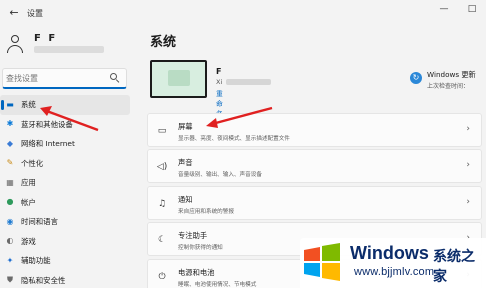 The height and width of the screenshot is (288, 486). What do you see at coordinates (10, 280) in the screenshot?
I see `shield-icon: ⛊` at bounding box center [10, 280].